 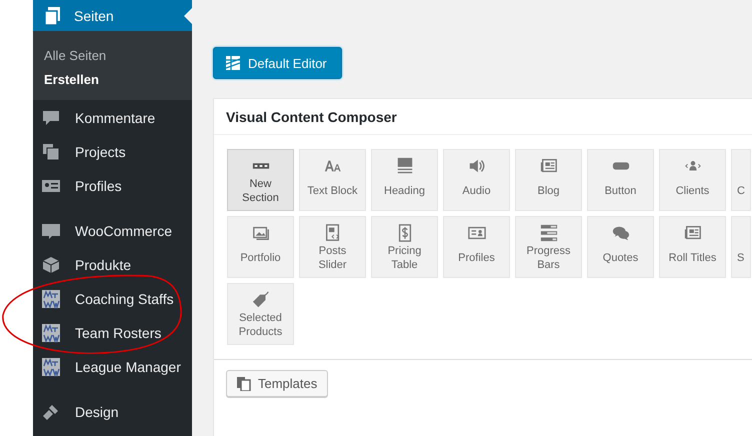 I want to click on element-tile: C, so click(x=741, y=180).